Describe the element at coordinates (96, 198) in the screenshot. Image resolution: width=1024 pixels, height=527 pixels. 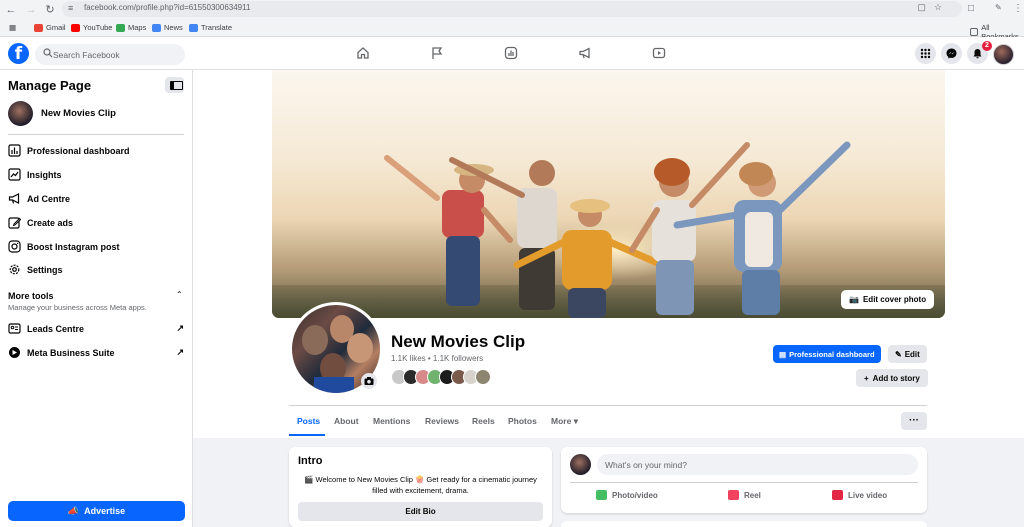
I see `sidebar-item-ad-centre: Ad Centre` at that location.